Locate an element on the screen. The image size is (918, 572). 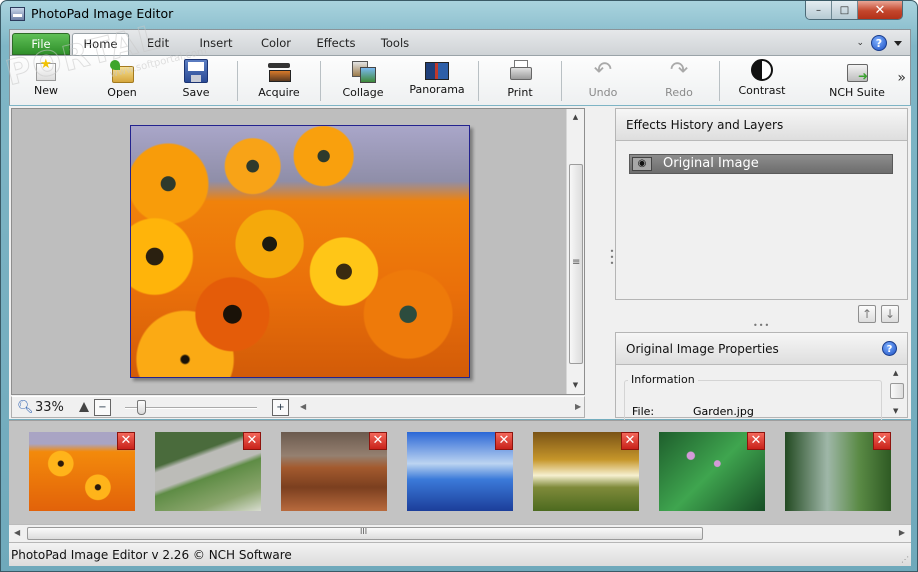
properties-scrollbar: ▲ ▼ is located at coordinates (897, 394).